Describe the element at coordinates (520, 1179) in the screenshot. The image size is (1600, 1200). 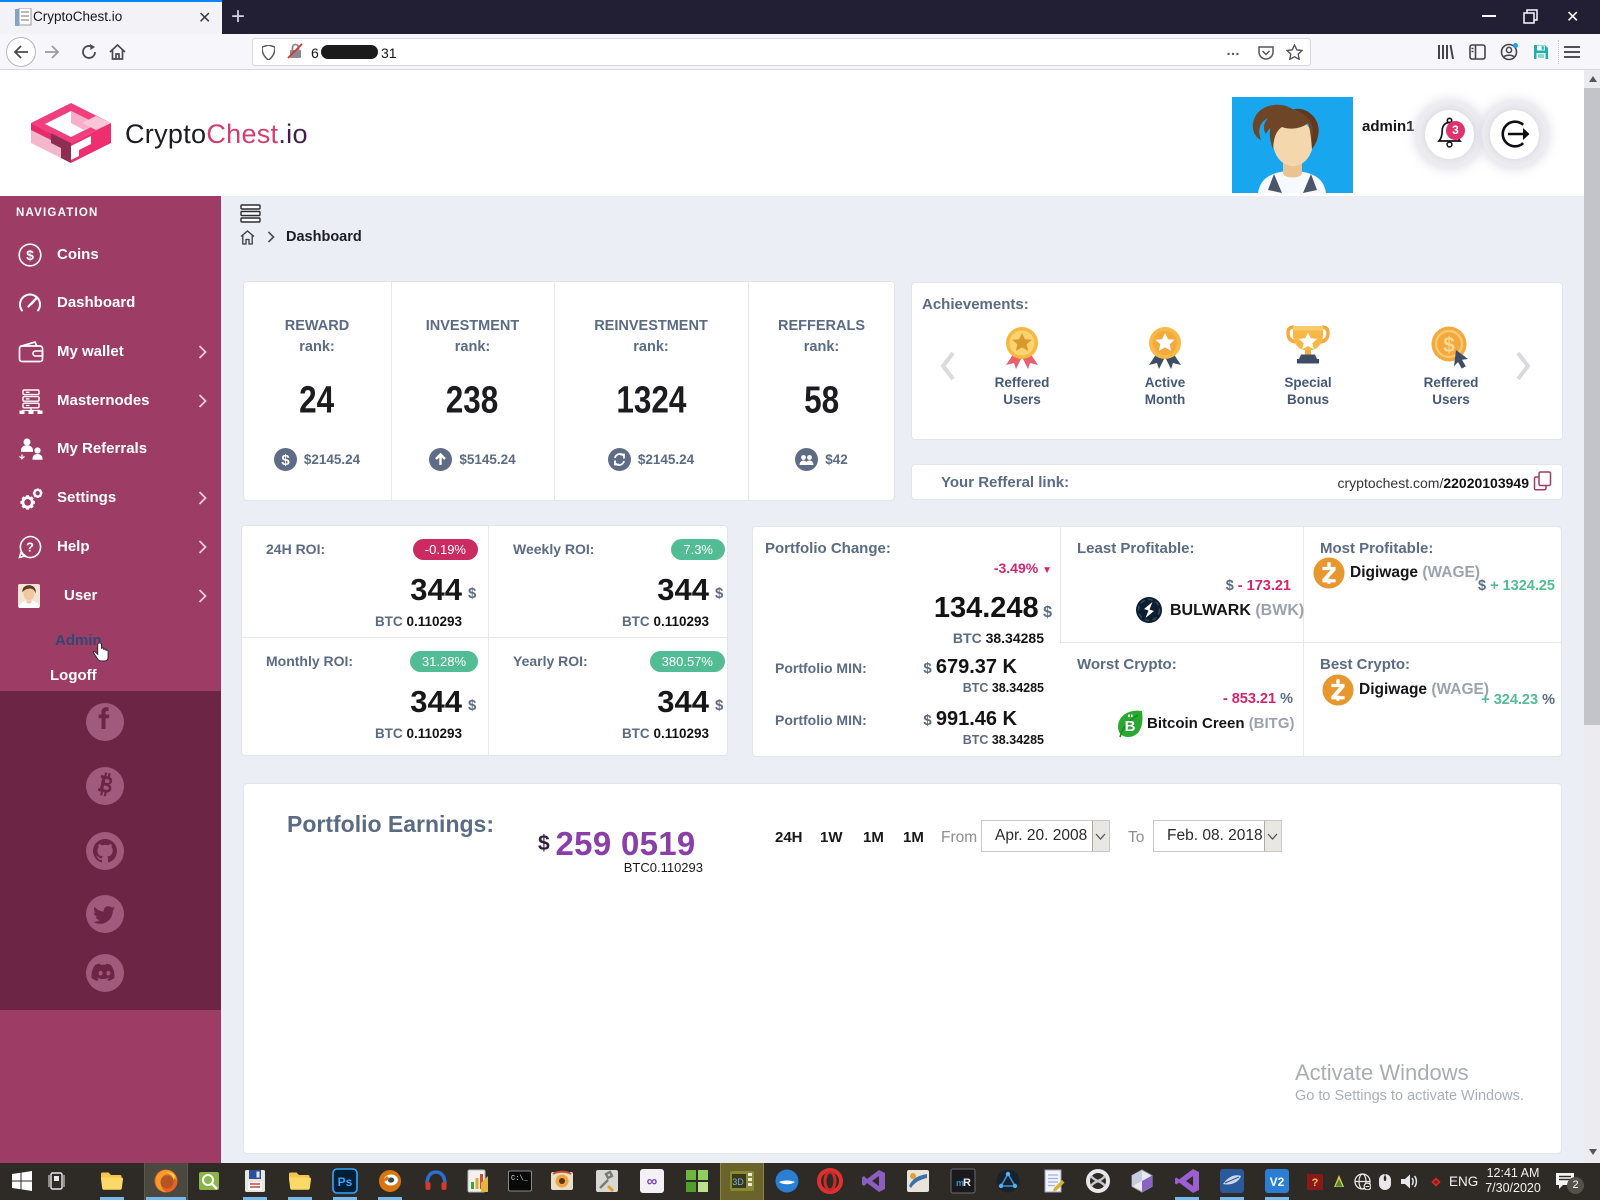
I see `svg-text: C:\_` at that location.